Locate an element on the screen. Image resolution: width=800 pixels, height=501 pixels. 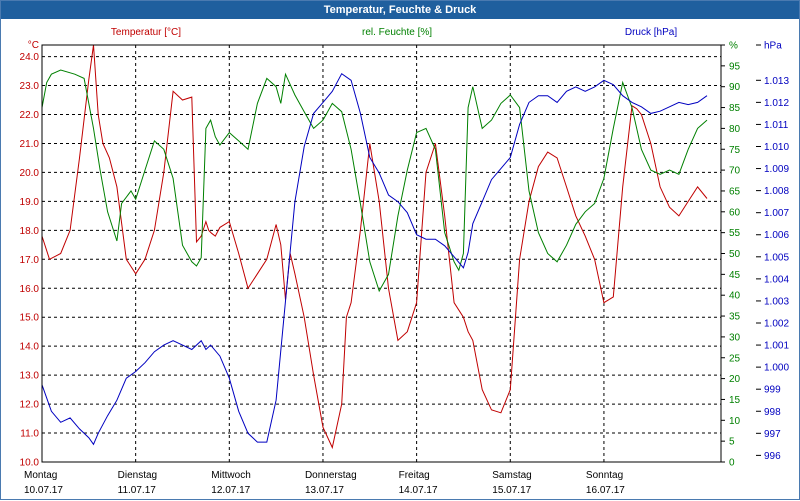
pressure-tick-label: 1.013 is located at coordinates (776, 81).